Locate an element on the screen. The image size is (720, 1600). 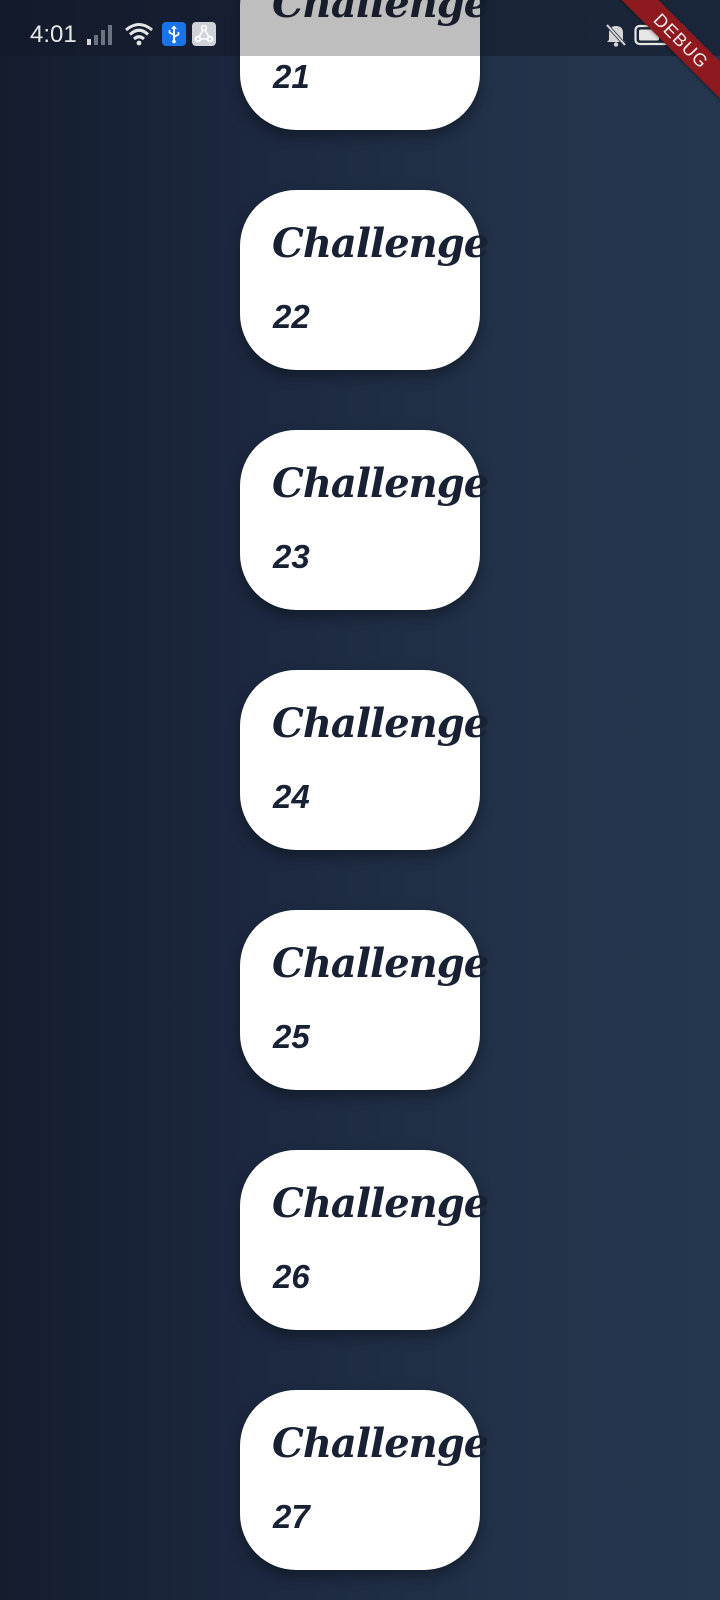
wifi-icon is located at coordinates (139, 36).